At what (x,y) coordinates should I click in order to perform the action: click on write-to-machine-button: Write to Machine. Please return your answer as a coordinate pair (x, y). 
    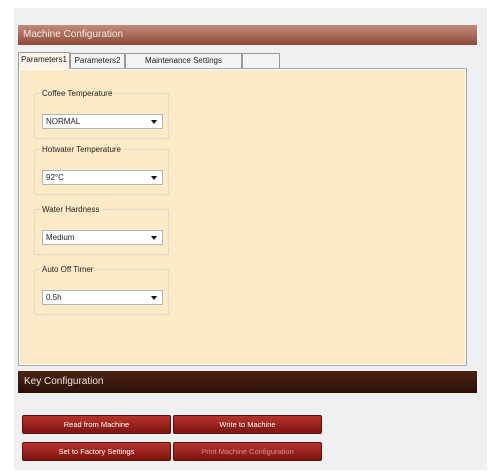
    Looking at the image, I should click on (247, 424).